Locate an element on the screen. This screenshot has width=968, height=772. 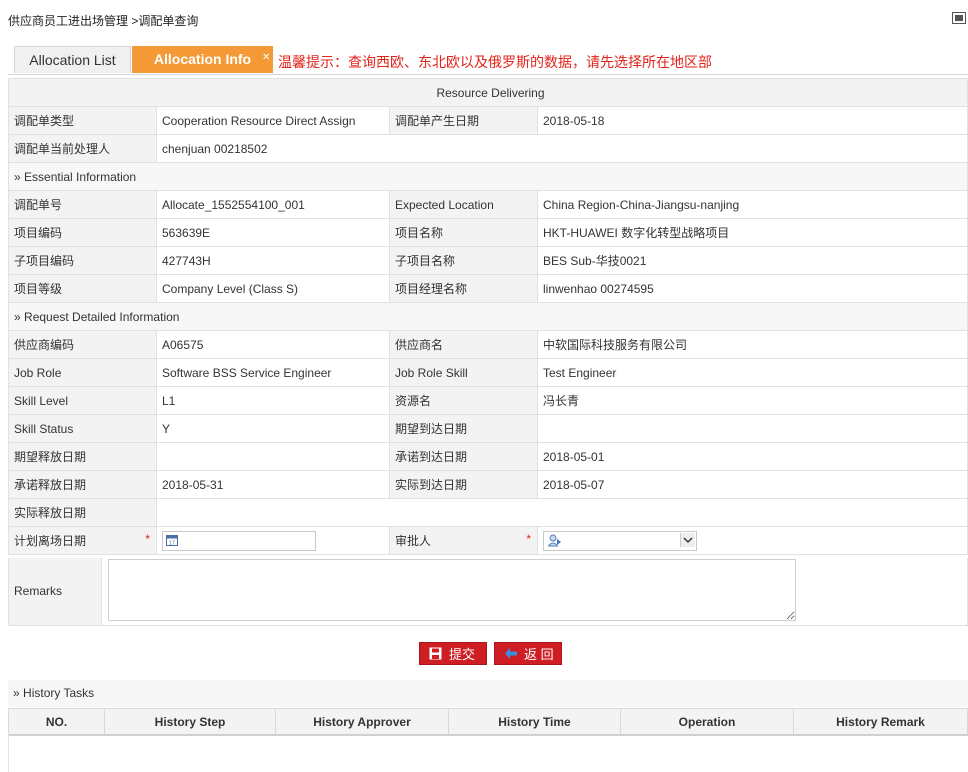
svg-text: 17 is located at coordinates (172, 543).